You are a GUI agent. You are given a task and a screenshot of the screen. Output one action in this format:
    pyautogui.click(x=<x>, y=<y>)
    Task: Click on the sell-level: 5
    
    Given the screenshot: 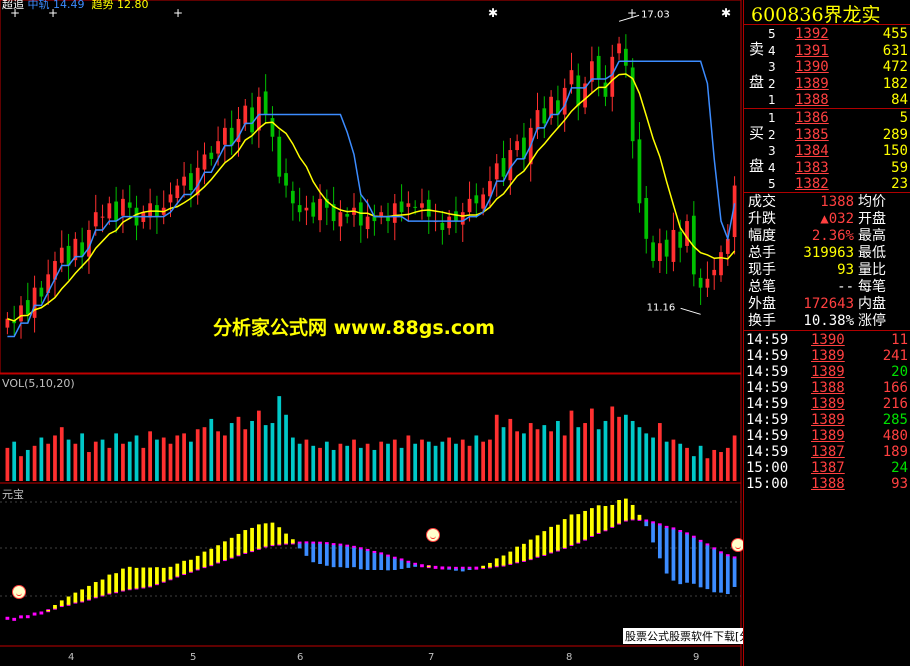 What is the action you would take?
    pyautogui.click(x=772, y=34)
    